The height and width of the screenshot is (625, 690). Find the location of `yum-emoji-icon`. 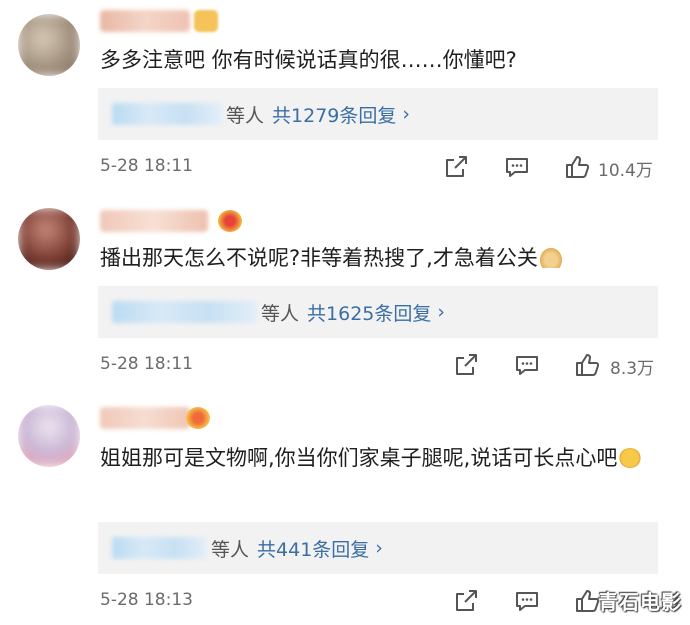

yum-emoji-icon is located at coordinates (630, 458).